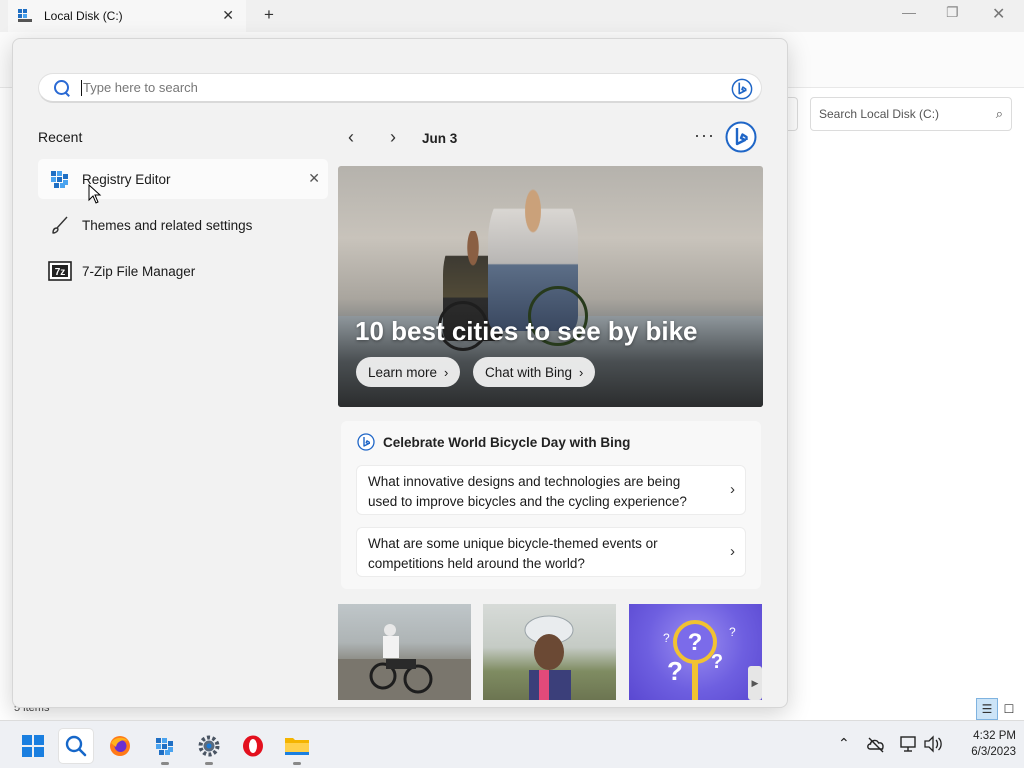  Describe the element at coordinates (60, 225) in the screenshot. I see `brush-icon` at that location.